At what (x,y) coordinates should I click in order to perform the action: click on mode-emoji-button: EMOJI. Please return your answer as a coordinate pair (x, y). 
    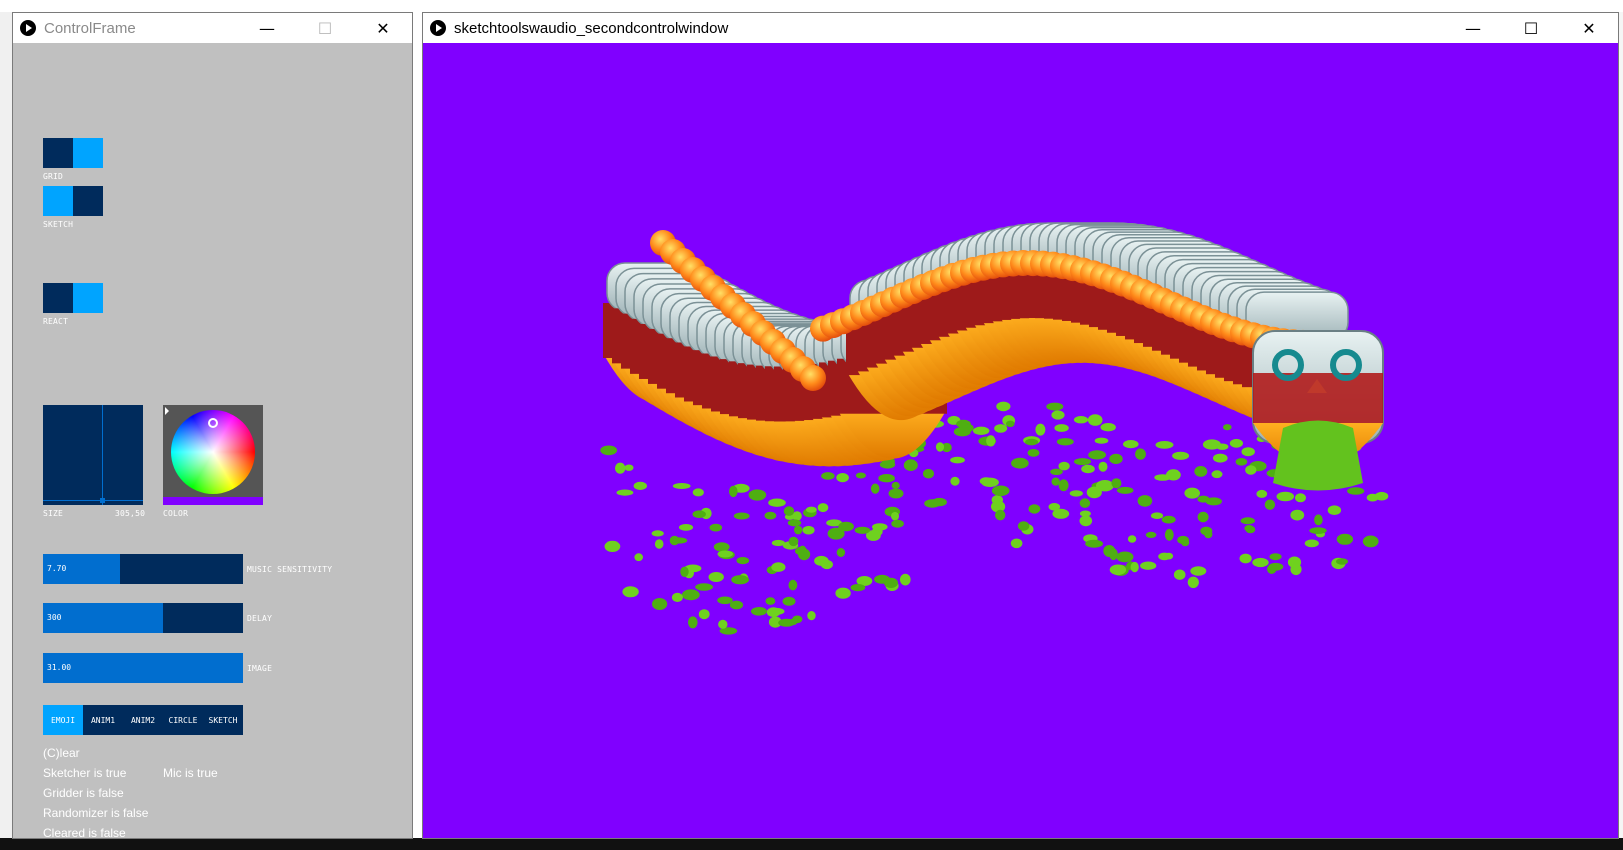
    Looking at the image, I should click on (63, 720).